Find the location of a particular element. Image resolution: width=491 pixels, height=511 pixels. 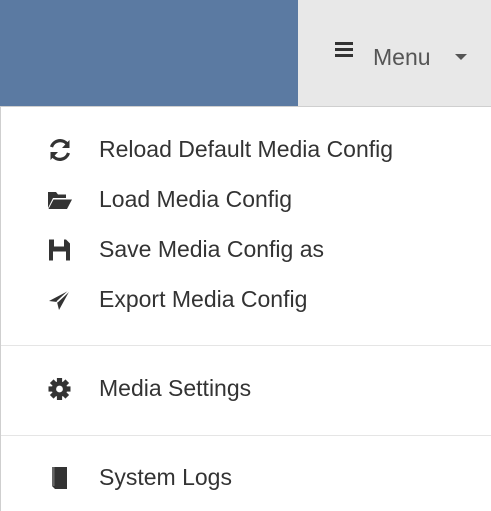

menu-item-label: Save Media Config as is located at coordinates (212, 249).